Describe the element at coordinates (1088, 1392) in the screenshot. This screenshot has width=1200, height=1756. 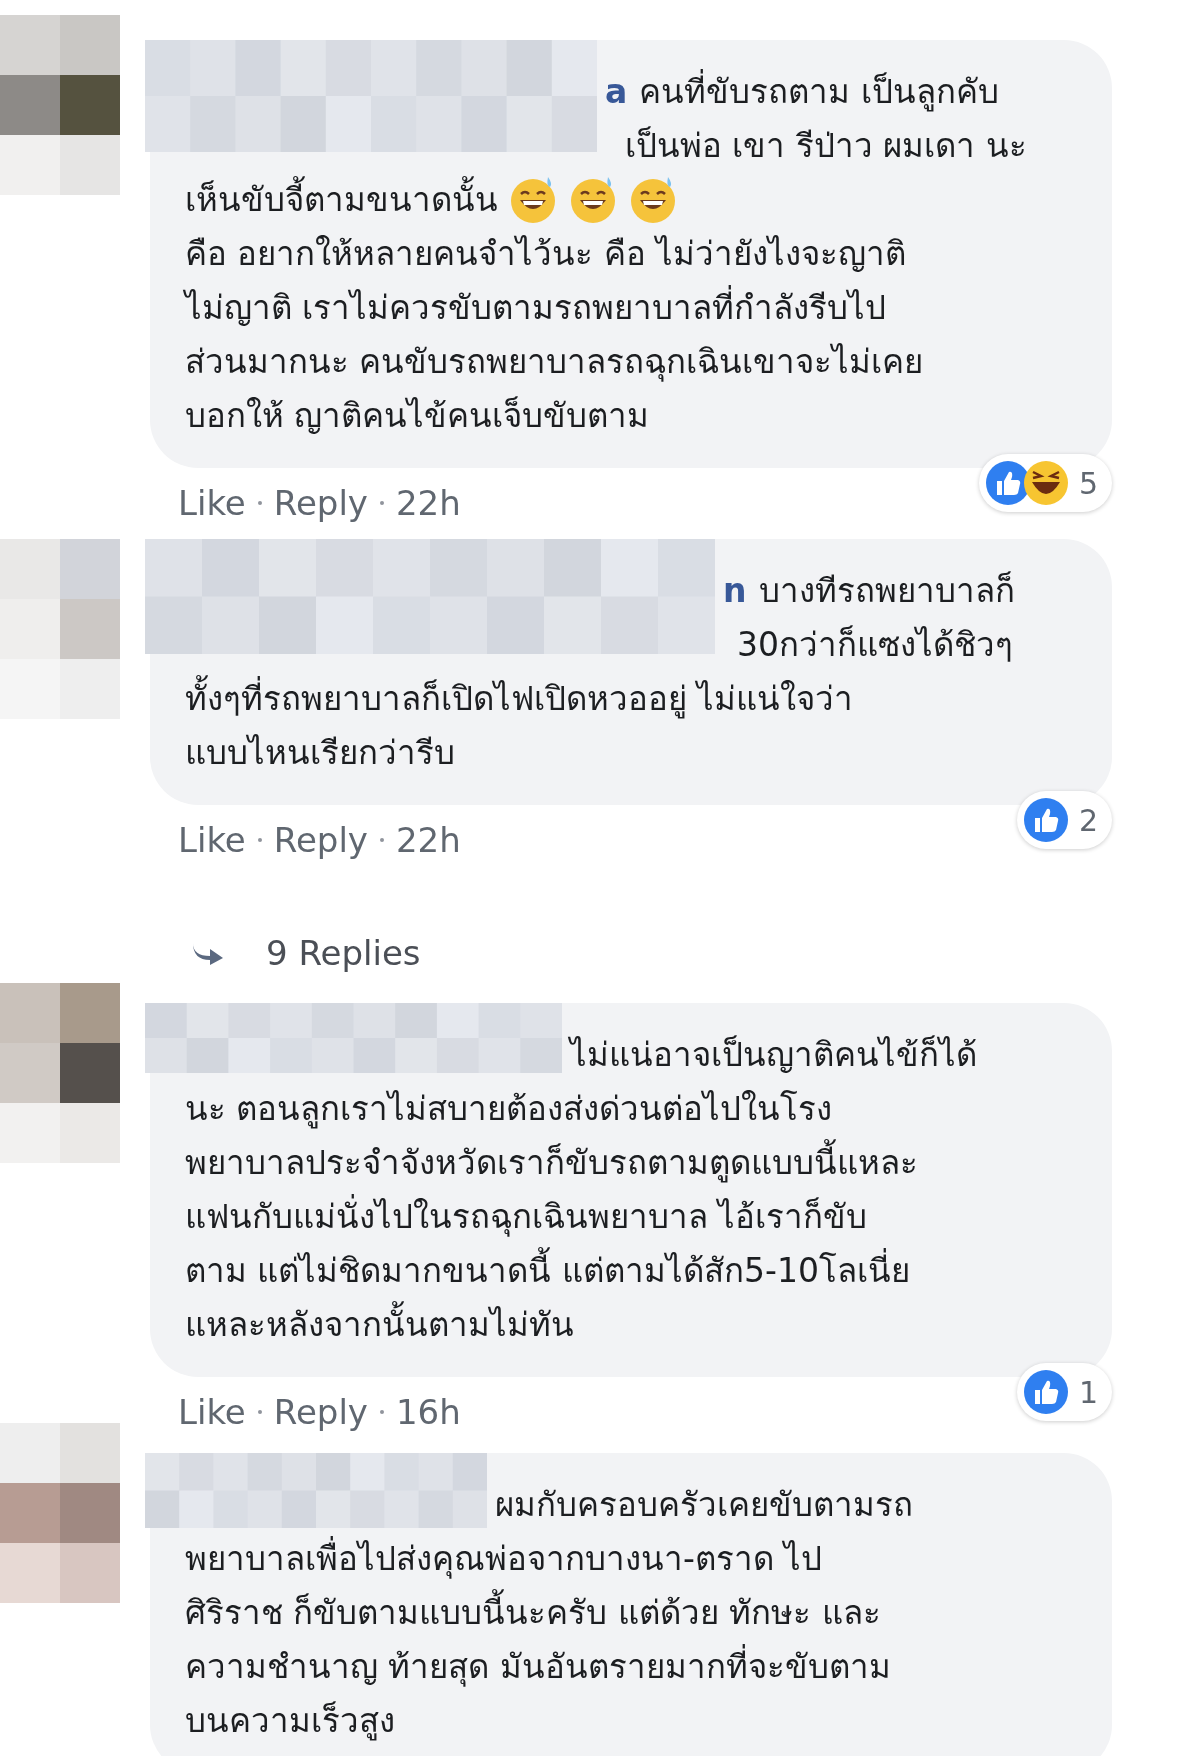
I see `reaction-count: 1` at that location.